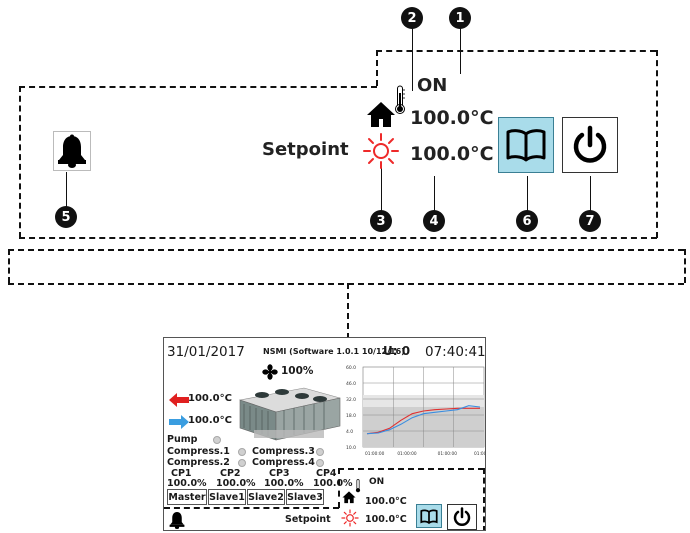  Describe the element at coordinates (432, 85) in the screenshot. I see `status-on-text: ON` at that location.